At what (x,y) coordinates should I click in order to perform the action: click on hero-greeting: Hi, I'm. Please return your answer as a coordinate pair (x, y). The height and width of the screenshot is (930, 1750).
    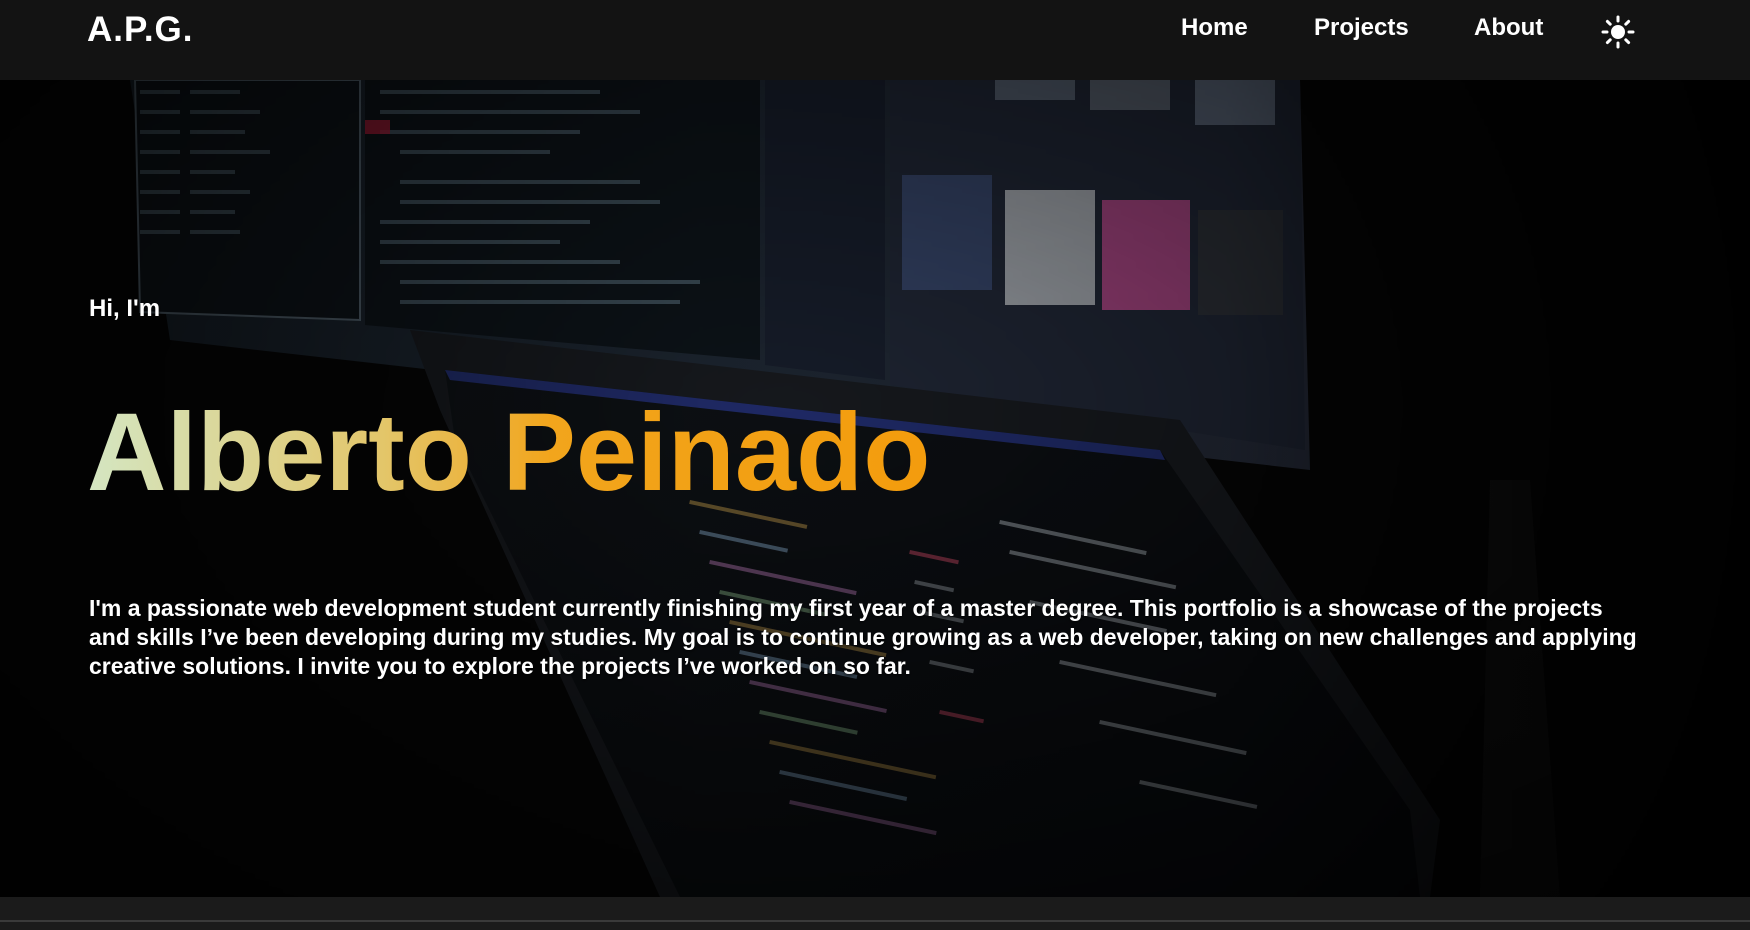
    Looking at the image, I should click on (125, 308).